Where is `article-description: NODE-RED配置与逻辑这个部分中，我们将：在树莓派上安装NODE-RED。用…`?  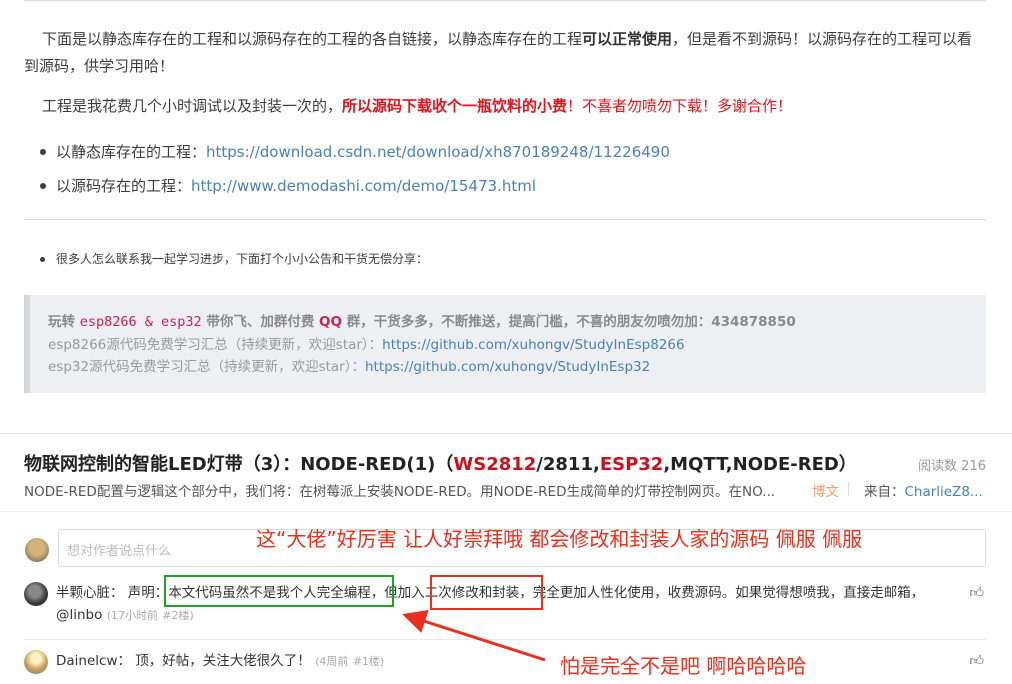
article-description: NODE-RED配置与逻辑这个部分中，我们将：在树莓派上安装NODE-RED。用… is located at coordinates (400, 492).